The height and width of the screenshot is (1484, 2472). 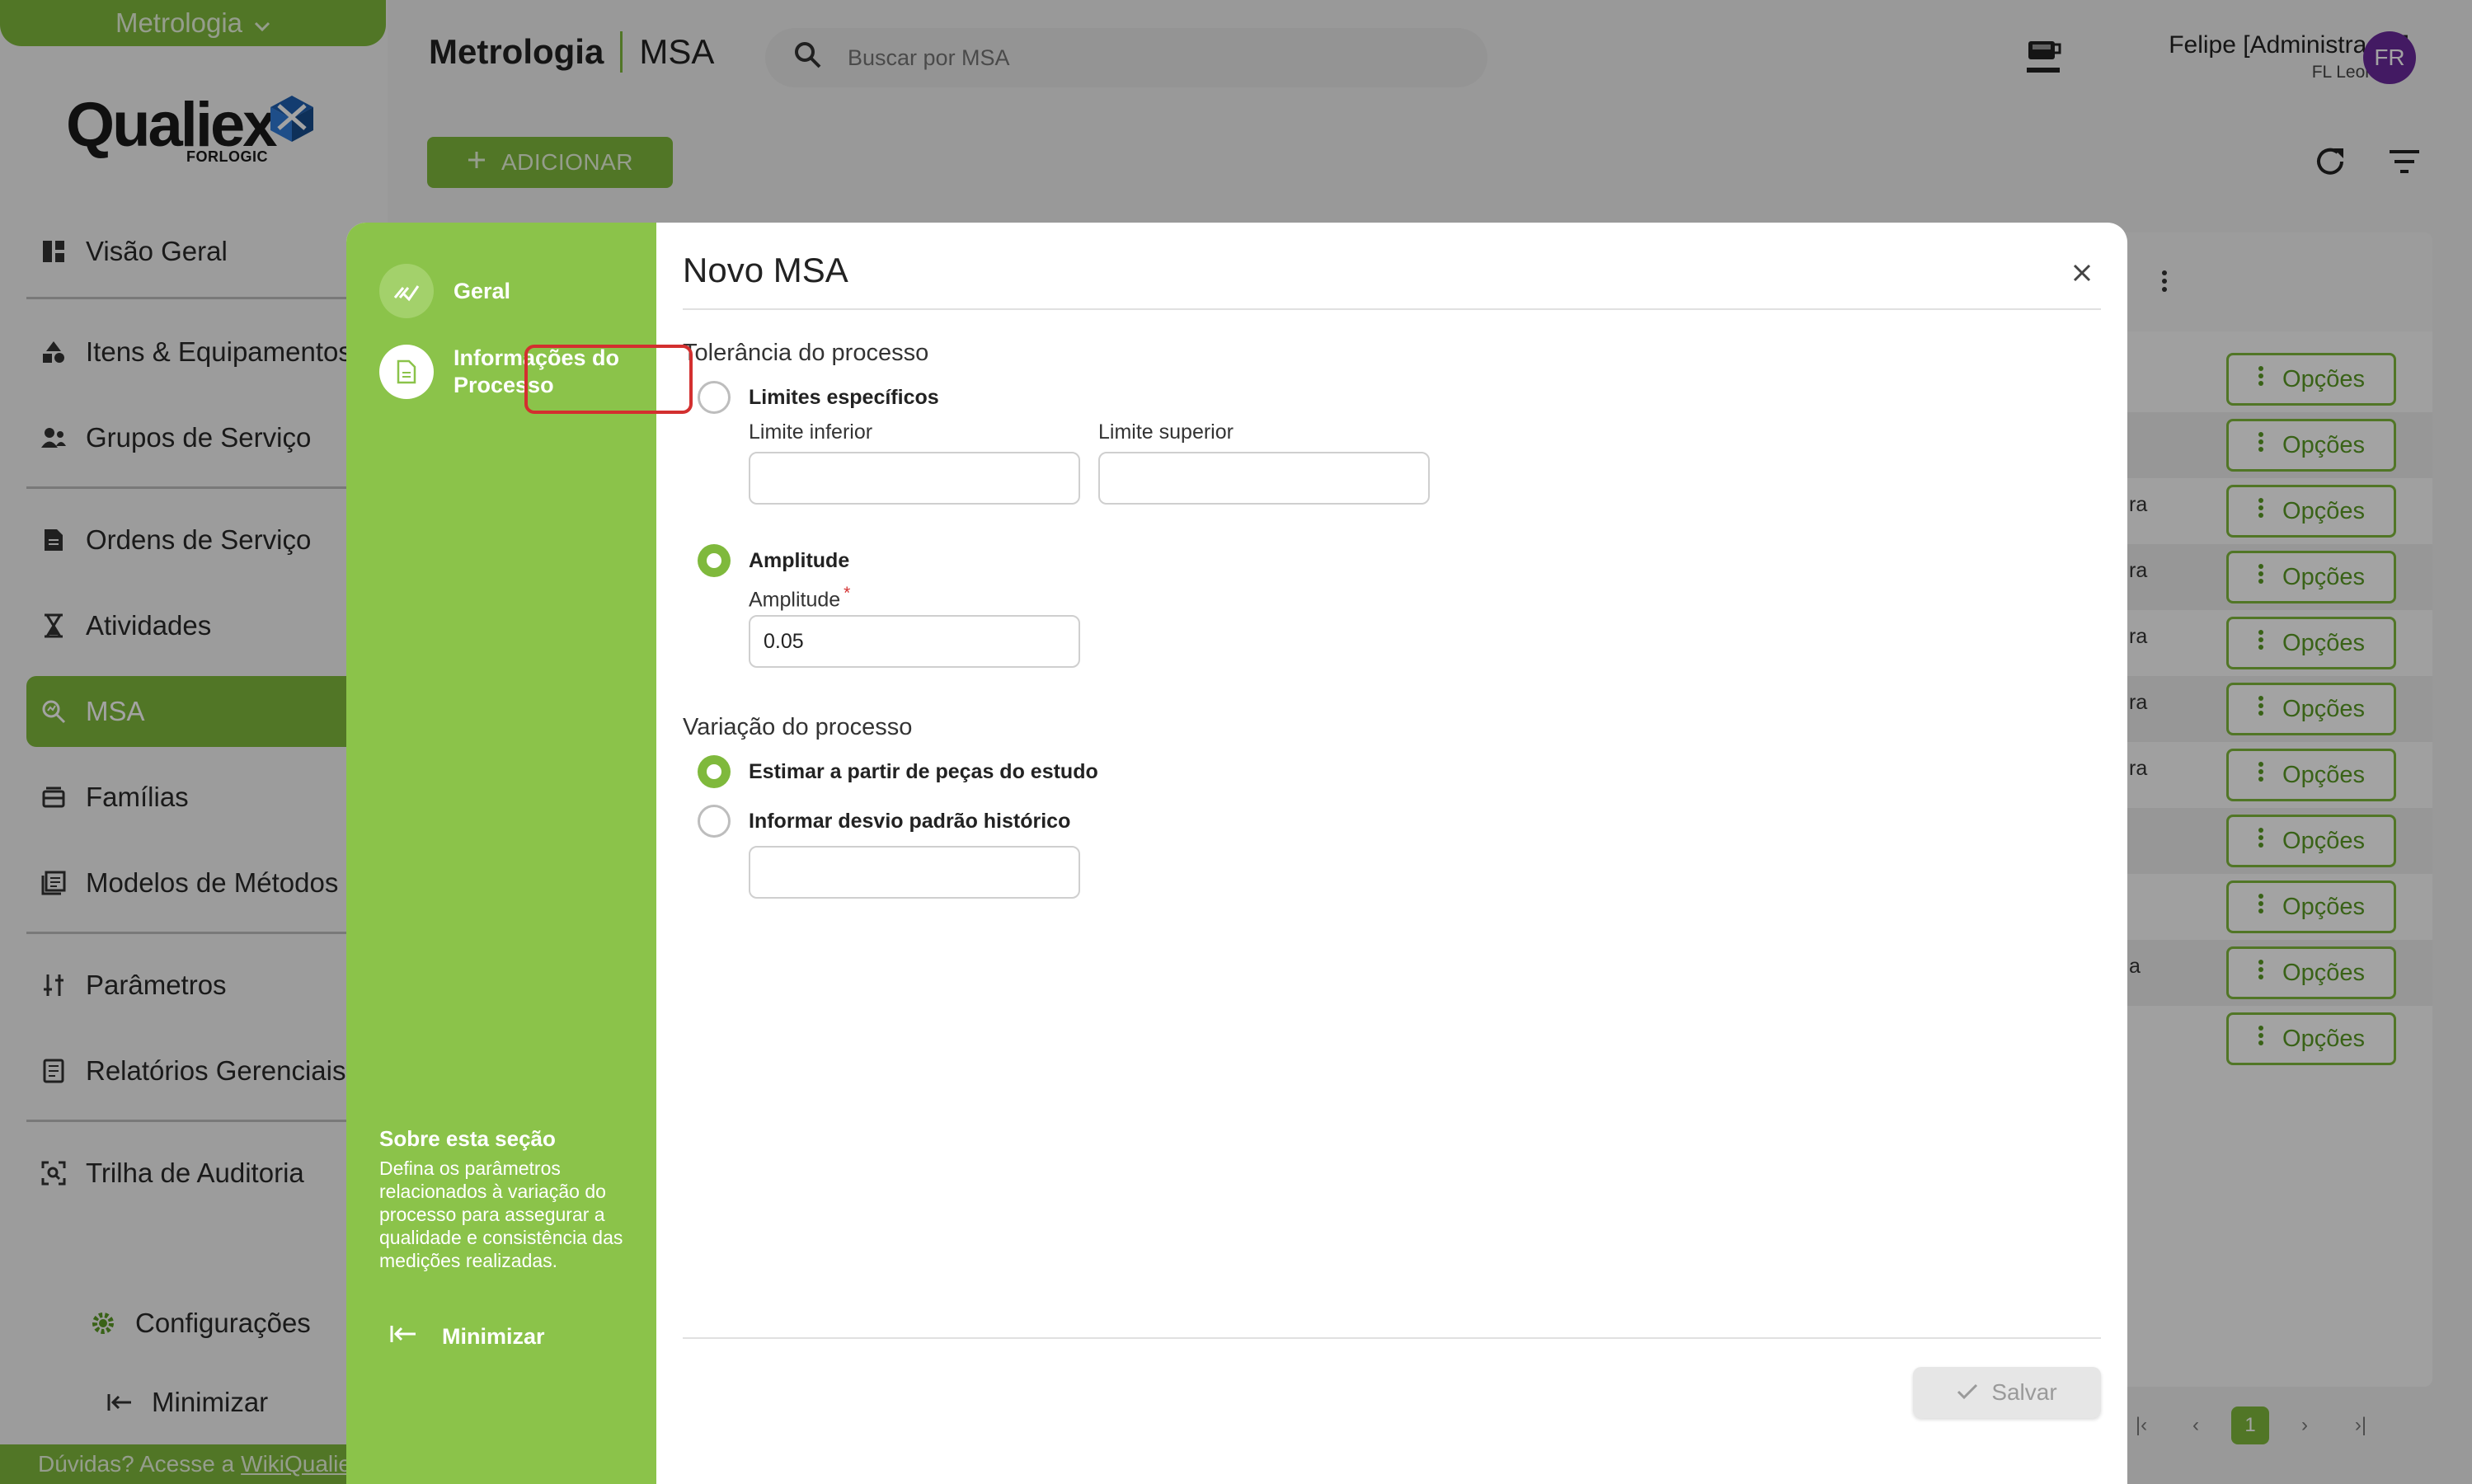 I want to click on radio-desvio-historico, so click(x=714, y=821).